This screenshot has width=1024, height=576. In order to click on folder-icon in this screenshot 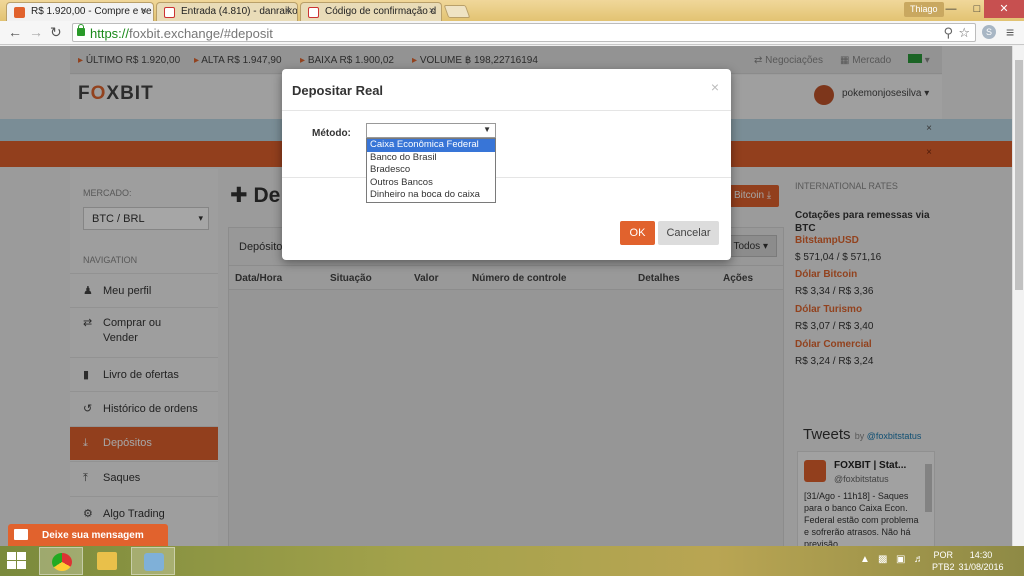, I will do `click(107, 561)`.